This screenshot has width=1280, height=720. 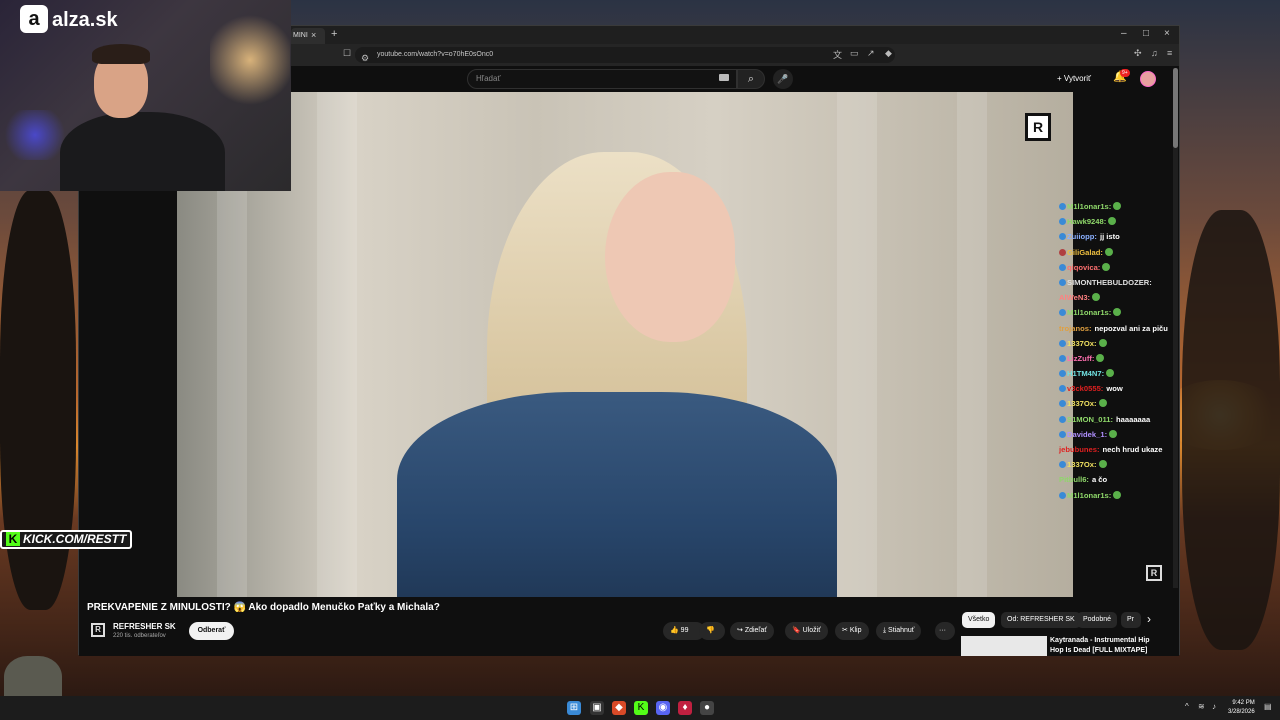 What do you see at coordinates (685, 708) in the screenshot?
I see `app-icon: ♦` at bounding box center [685, 708].